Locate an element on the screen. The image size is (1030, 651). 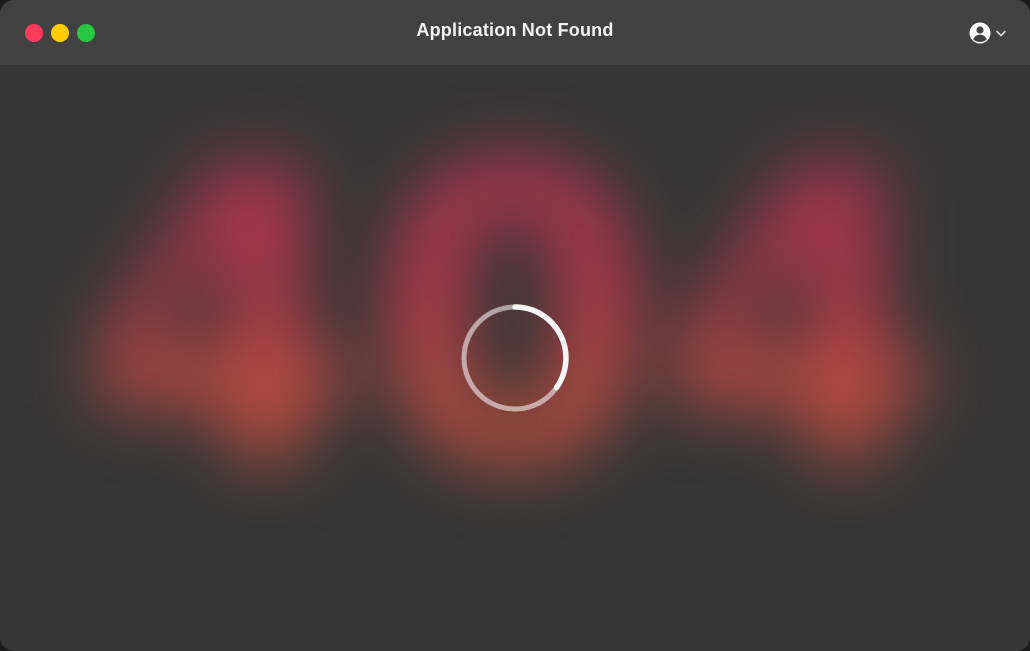
title-bar: Application Not Found is located at coordinates (515, 32).